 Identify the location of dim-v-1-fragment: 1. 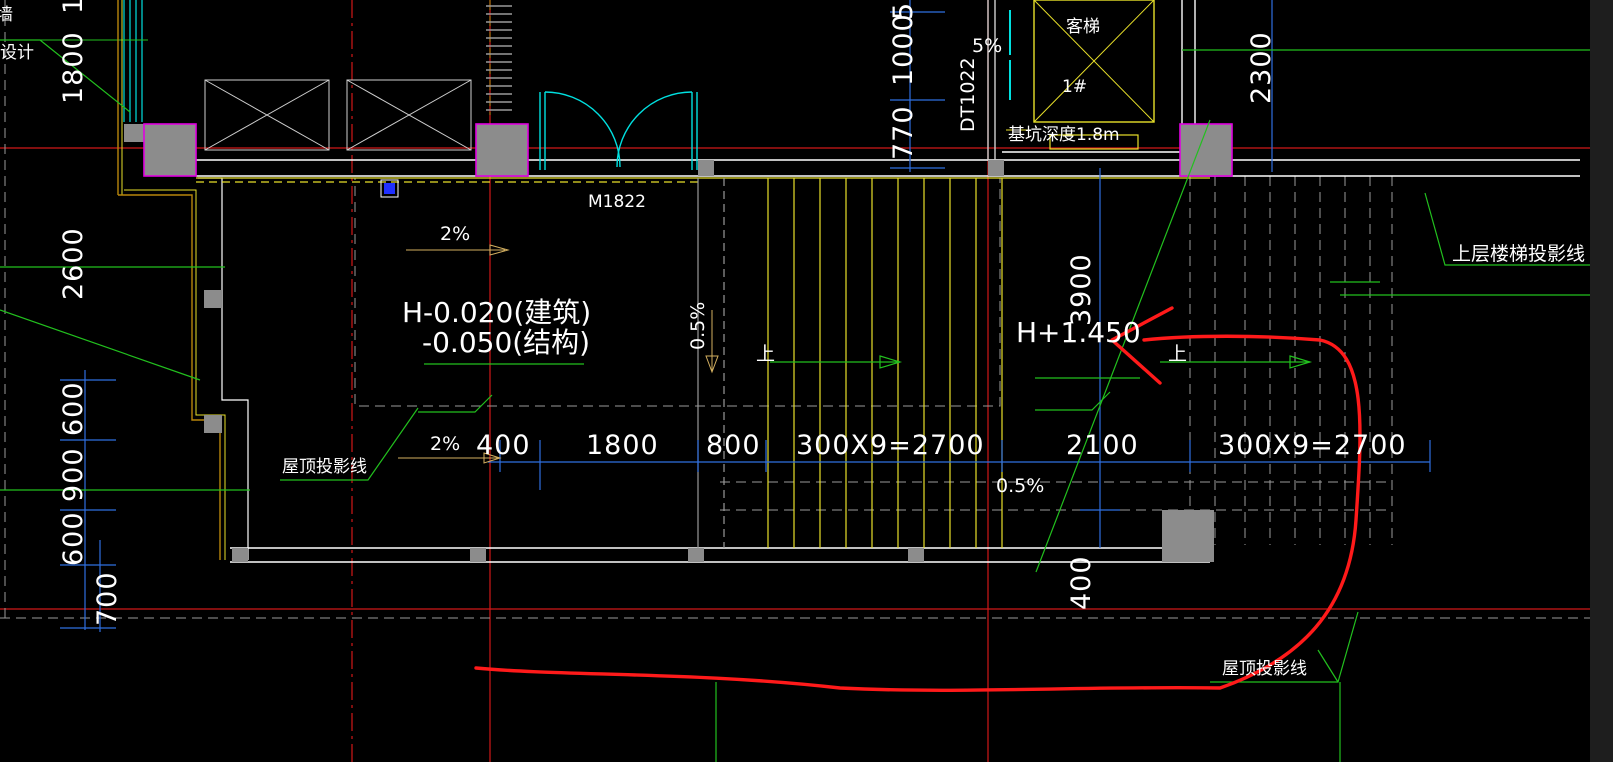
(73, 7).